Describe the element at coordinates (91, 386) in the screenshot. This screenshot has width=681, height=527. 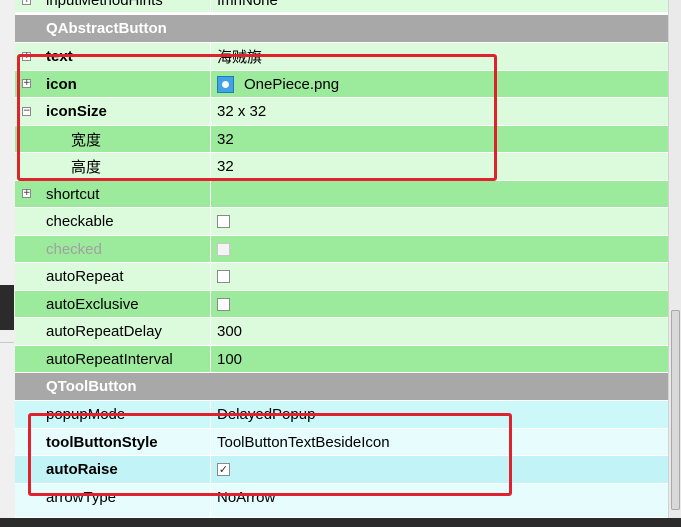
I see `section-title: QToolButton` at that location.